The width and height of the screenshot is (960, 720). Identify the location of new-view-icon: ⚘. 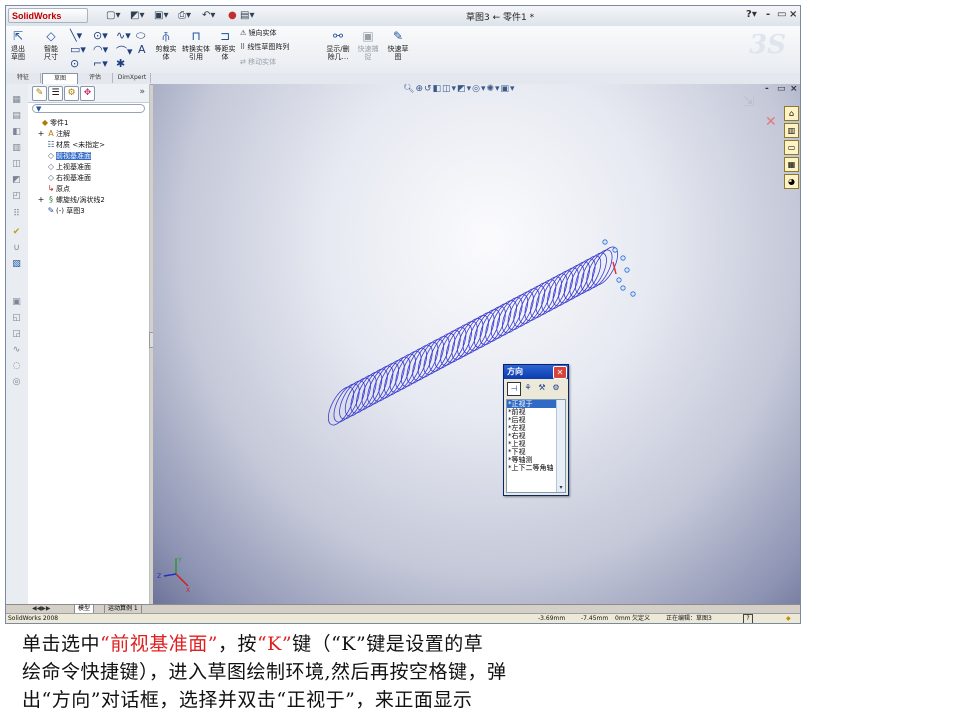
(528, 388).